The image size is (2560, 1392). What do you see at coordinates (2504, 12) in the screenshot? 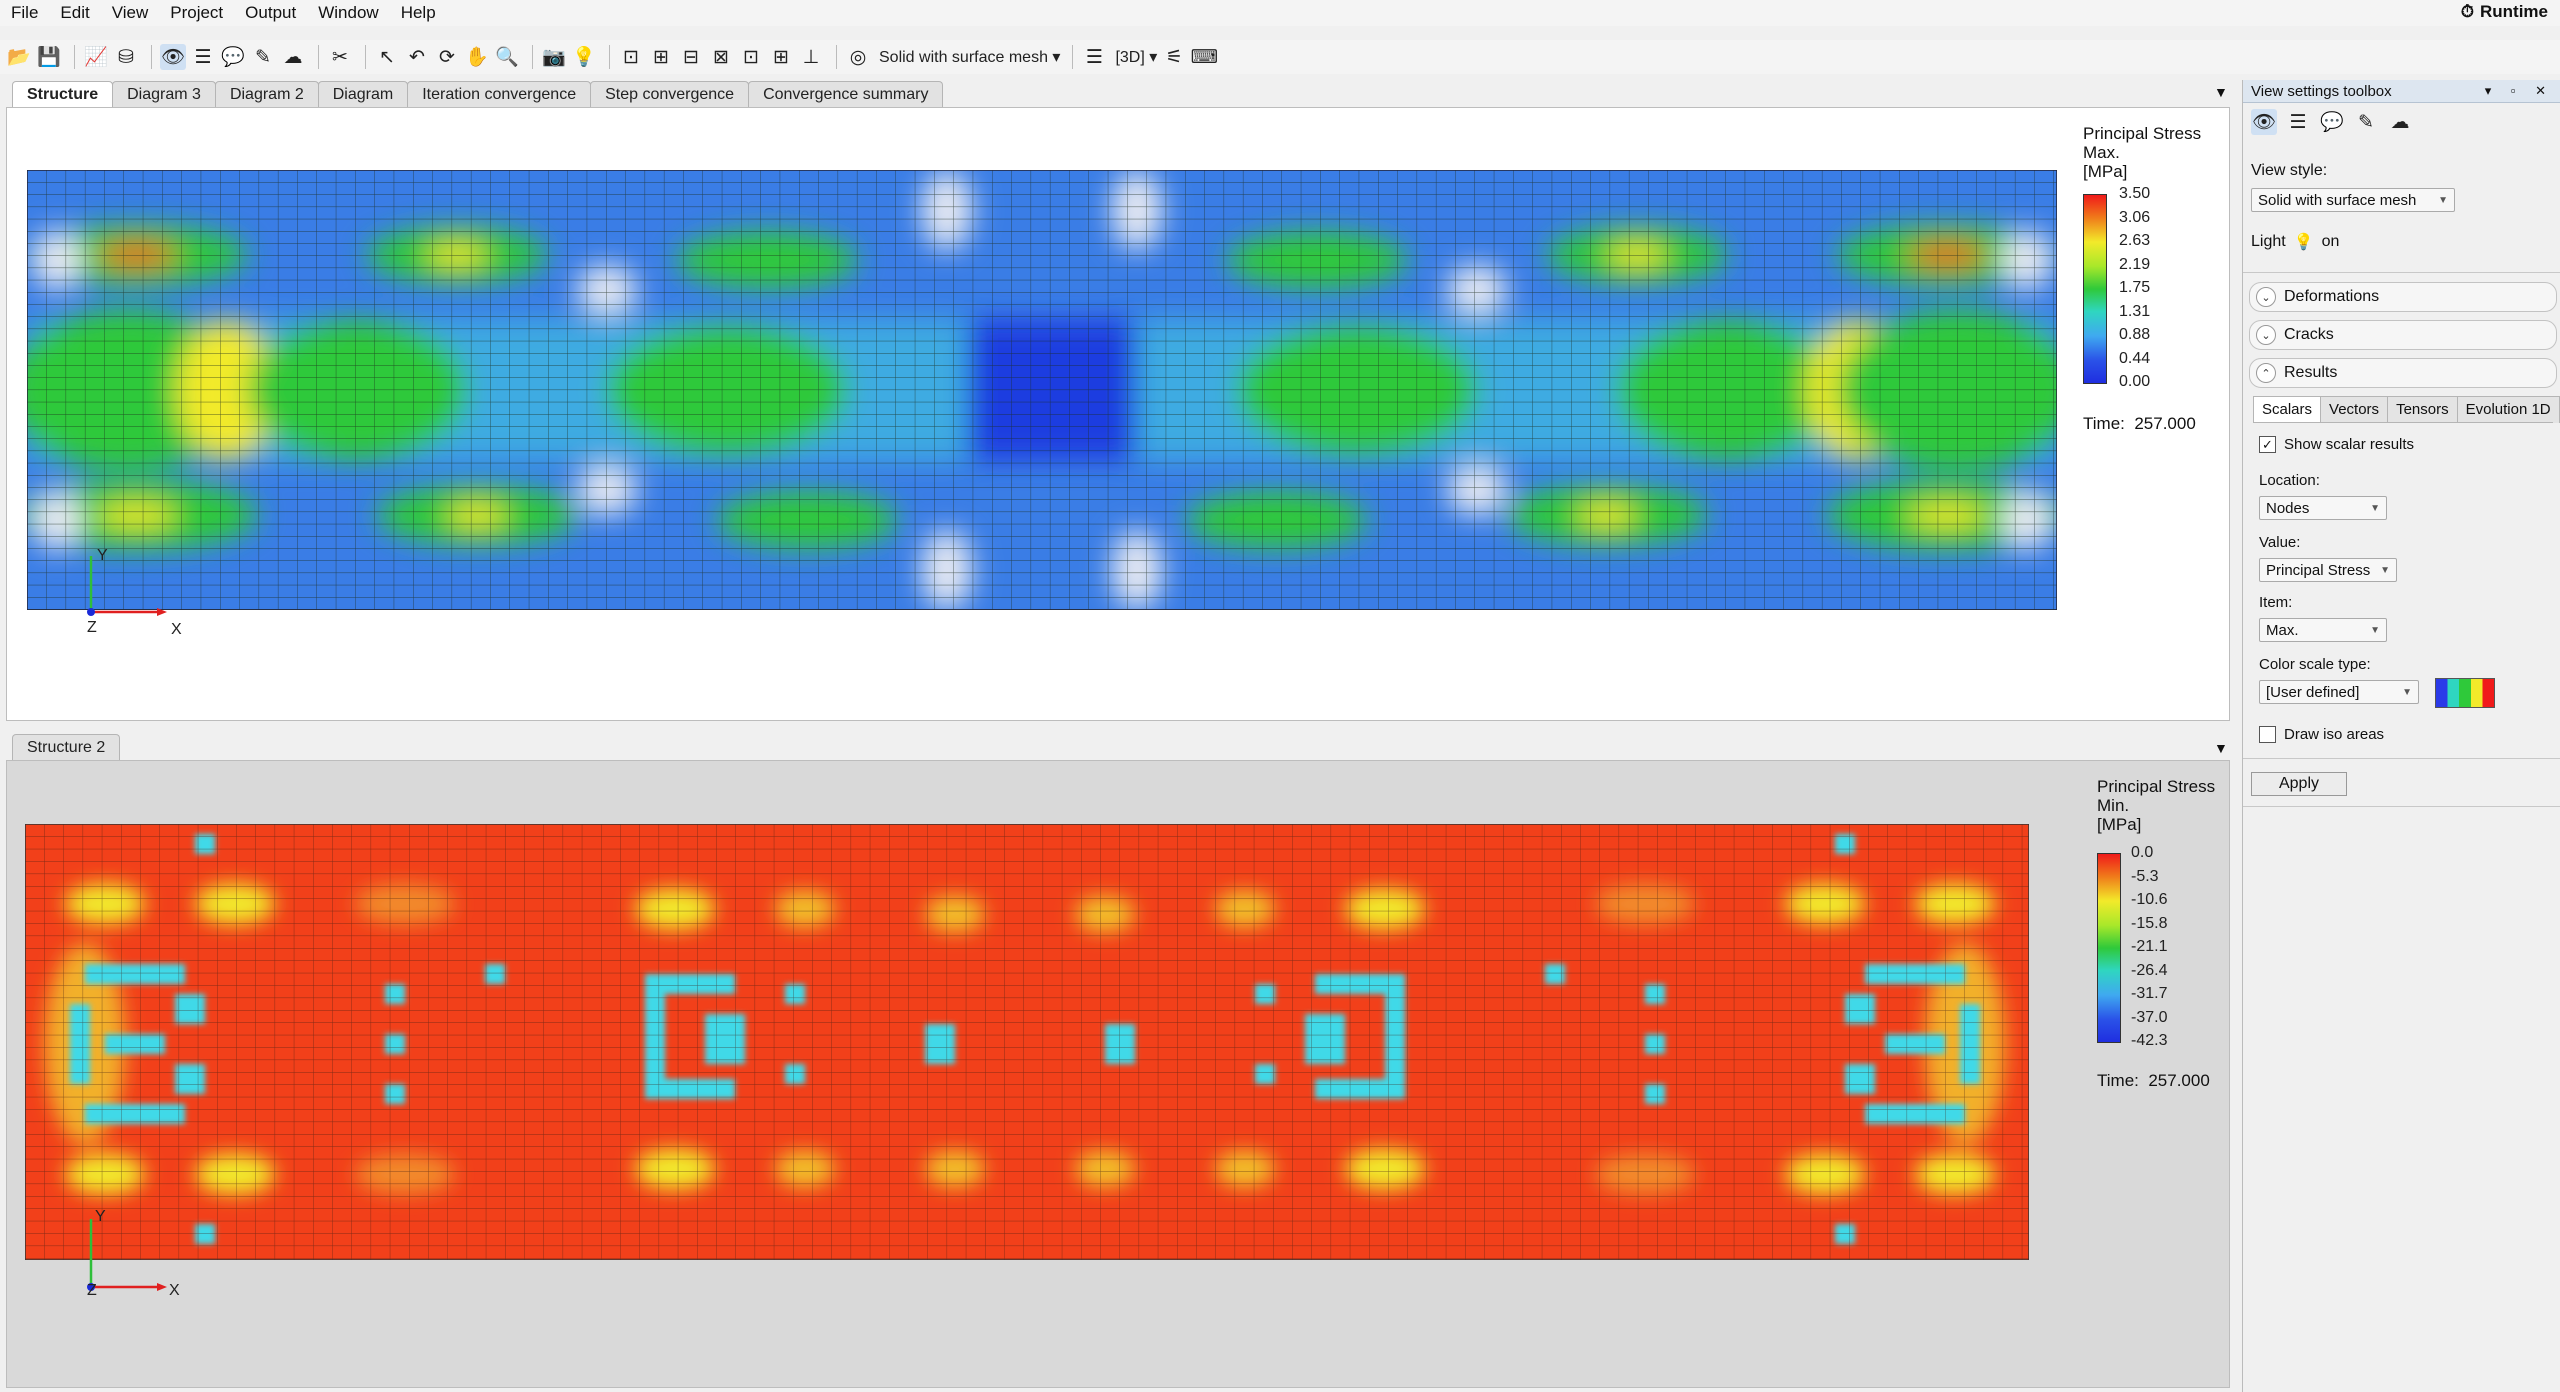
I see `runtime-button: ⏱ Runtime` at bounding box center [2504, 12].